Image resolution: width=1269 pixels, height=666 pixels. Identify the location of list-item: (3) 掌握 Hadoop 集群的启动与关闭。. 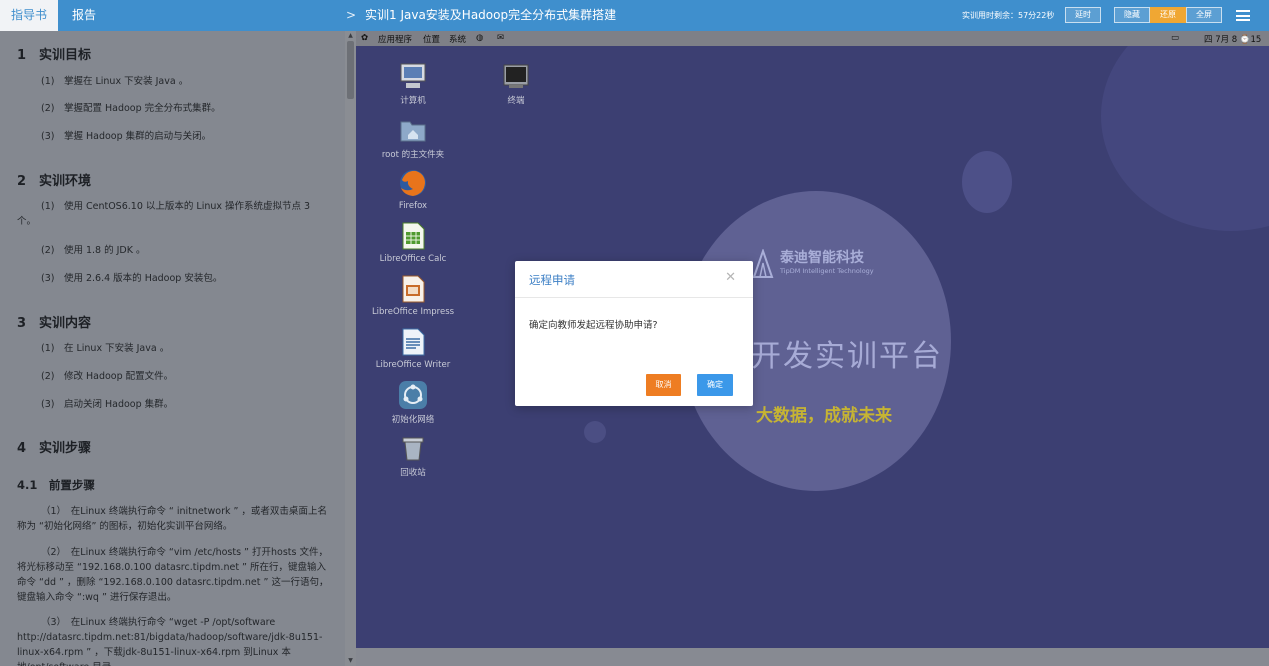
(126, 136).